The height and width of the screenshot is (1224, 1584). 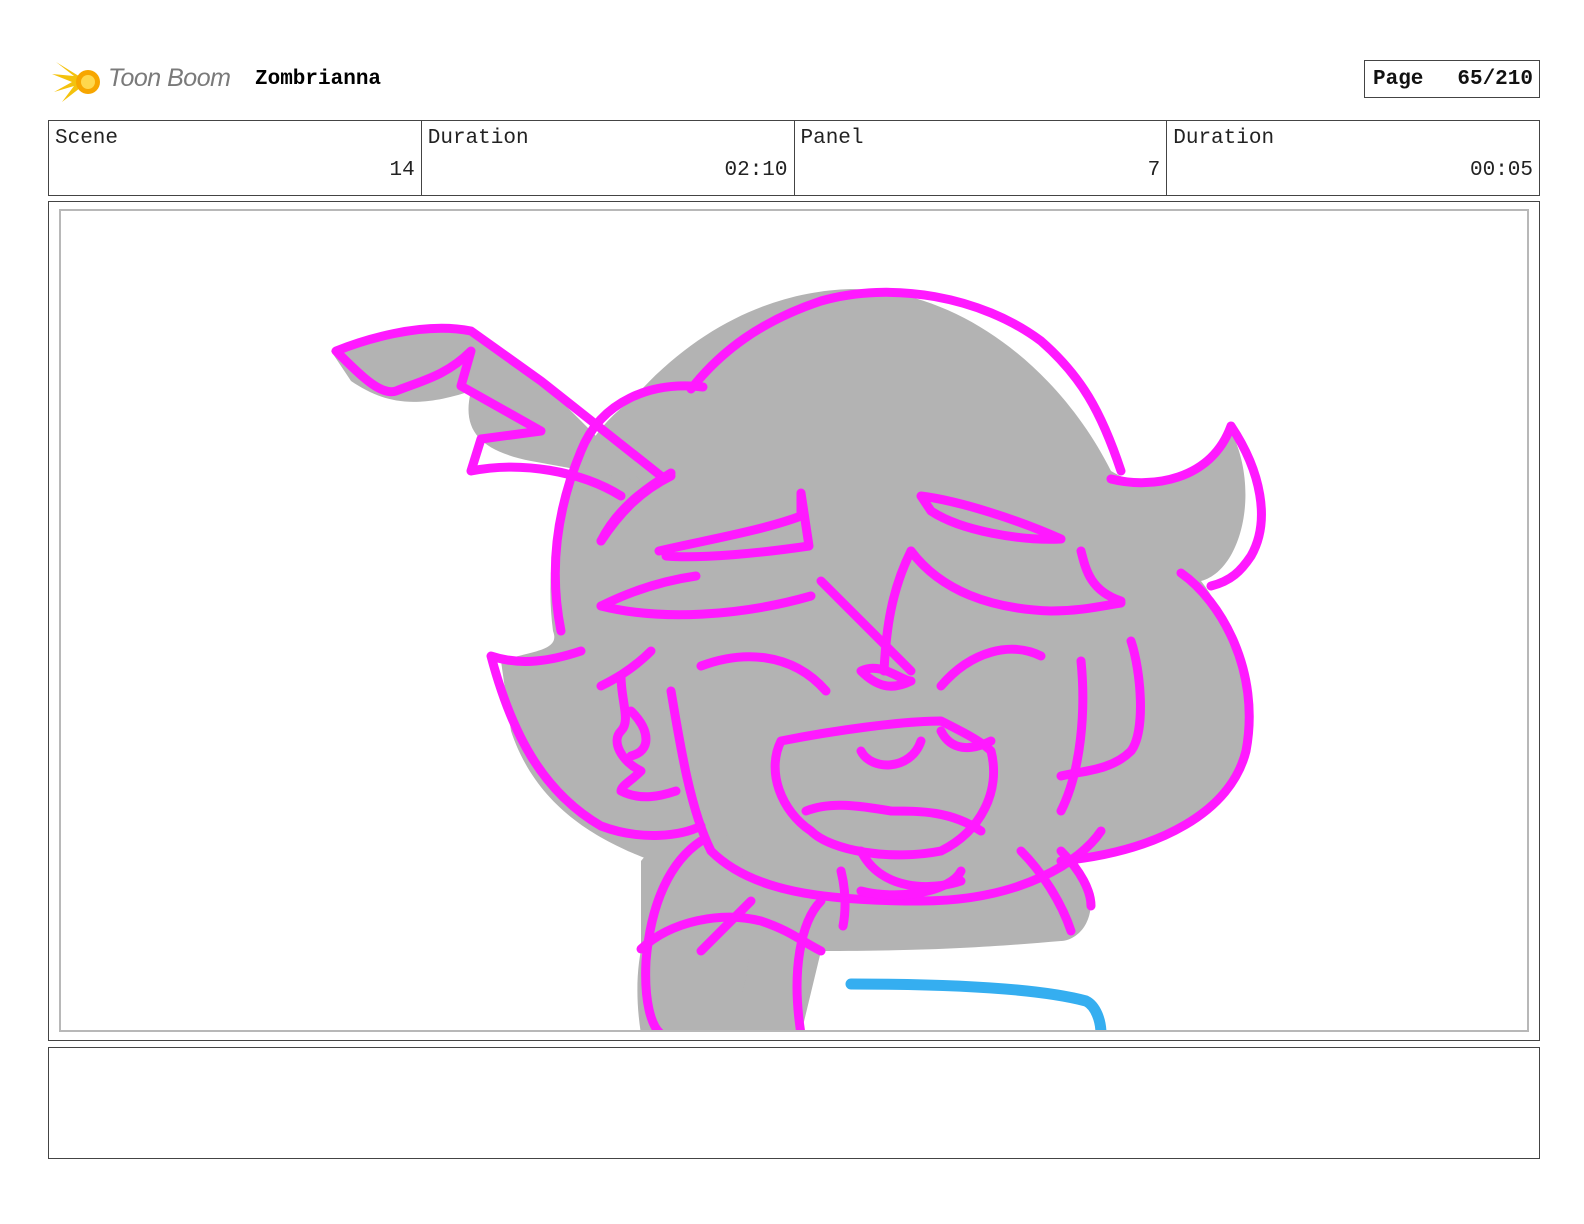 I want to click on scene-label: Scene, so click(x=87, y=138).